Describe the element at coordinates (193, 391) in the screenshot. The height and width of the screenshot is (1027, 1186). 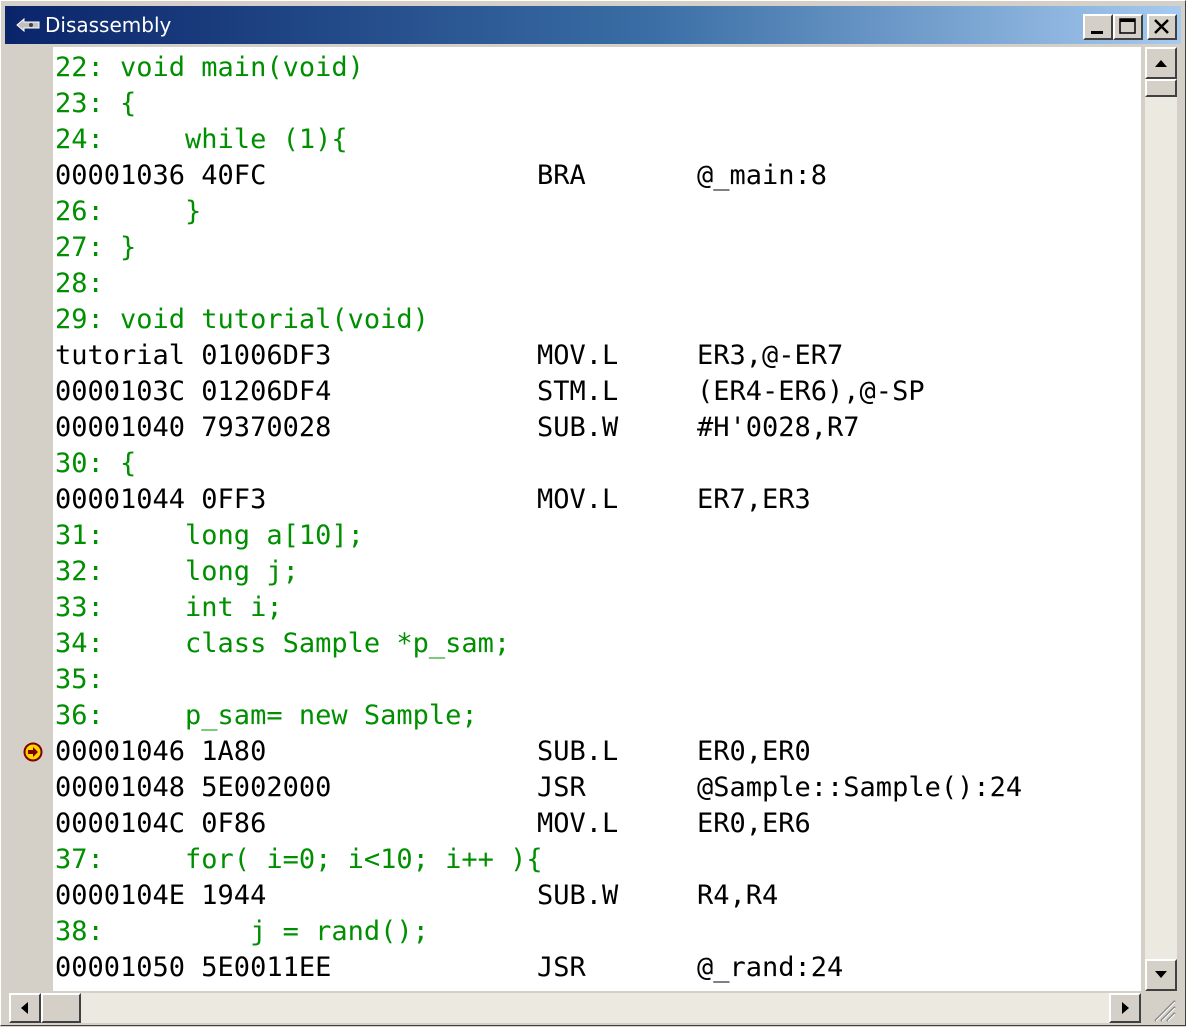
I see `asm-address: 0000103C 01206DF4` at that location.